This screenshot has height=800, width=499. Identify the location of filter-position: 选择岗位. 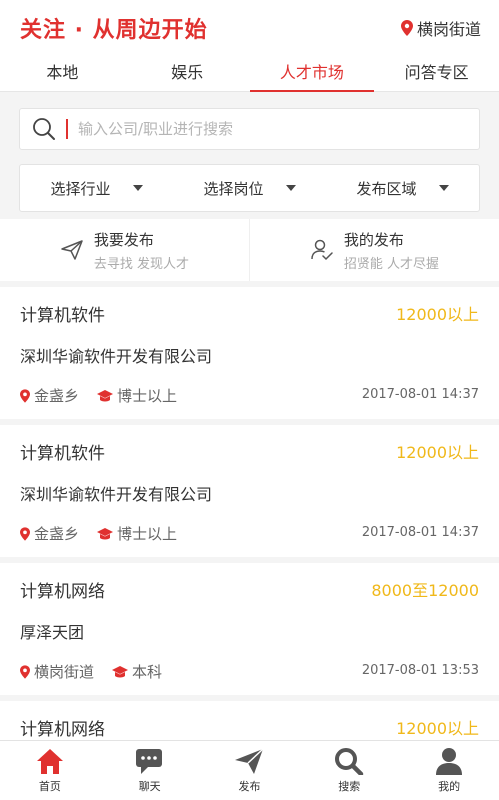
(249, 188).